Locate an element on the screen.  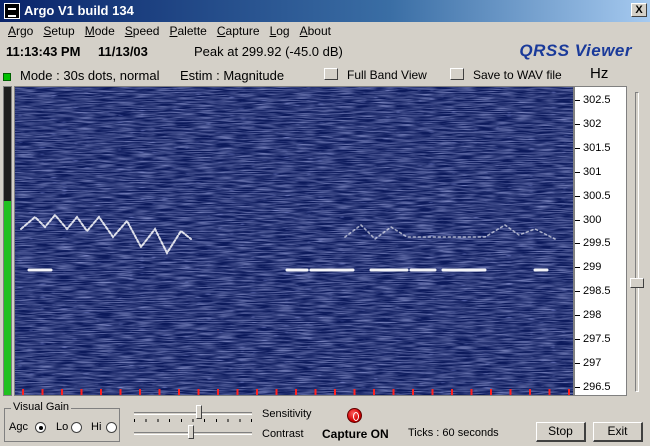
menu-speed: Speed is located at coordinates (142, 31).